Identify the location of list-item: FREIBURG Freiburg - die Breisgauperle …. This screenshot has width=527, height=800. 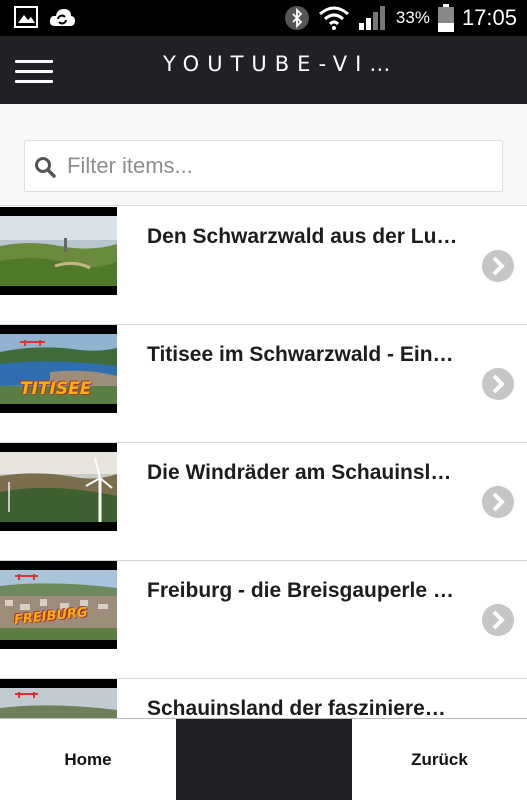
(263, 620).